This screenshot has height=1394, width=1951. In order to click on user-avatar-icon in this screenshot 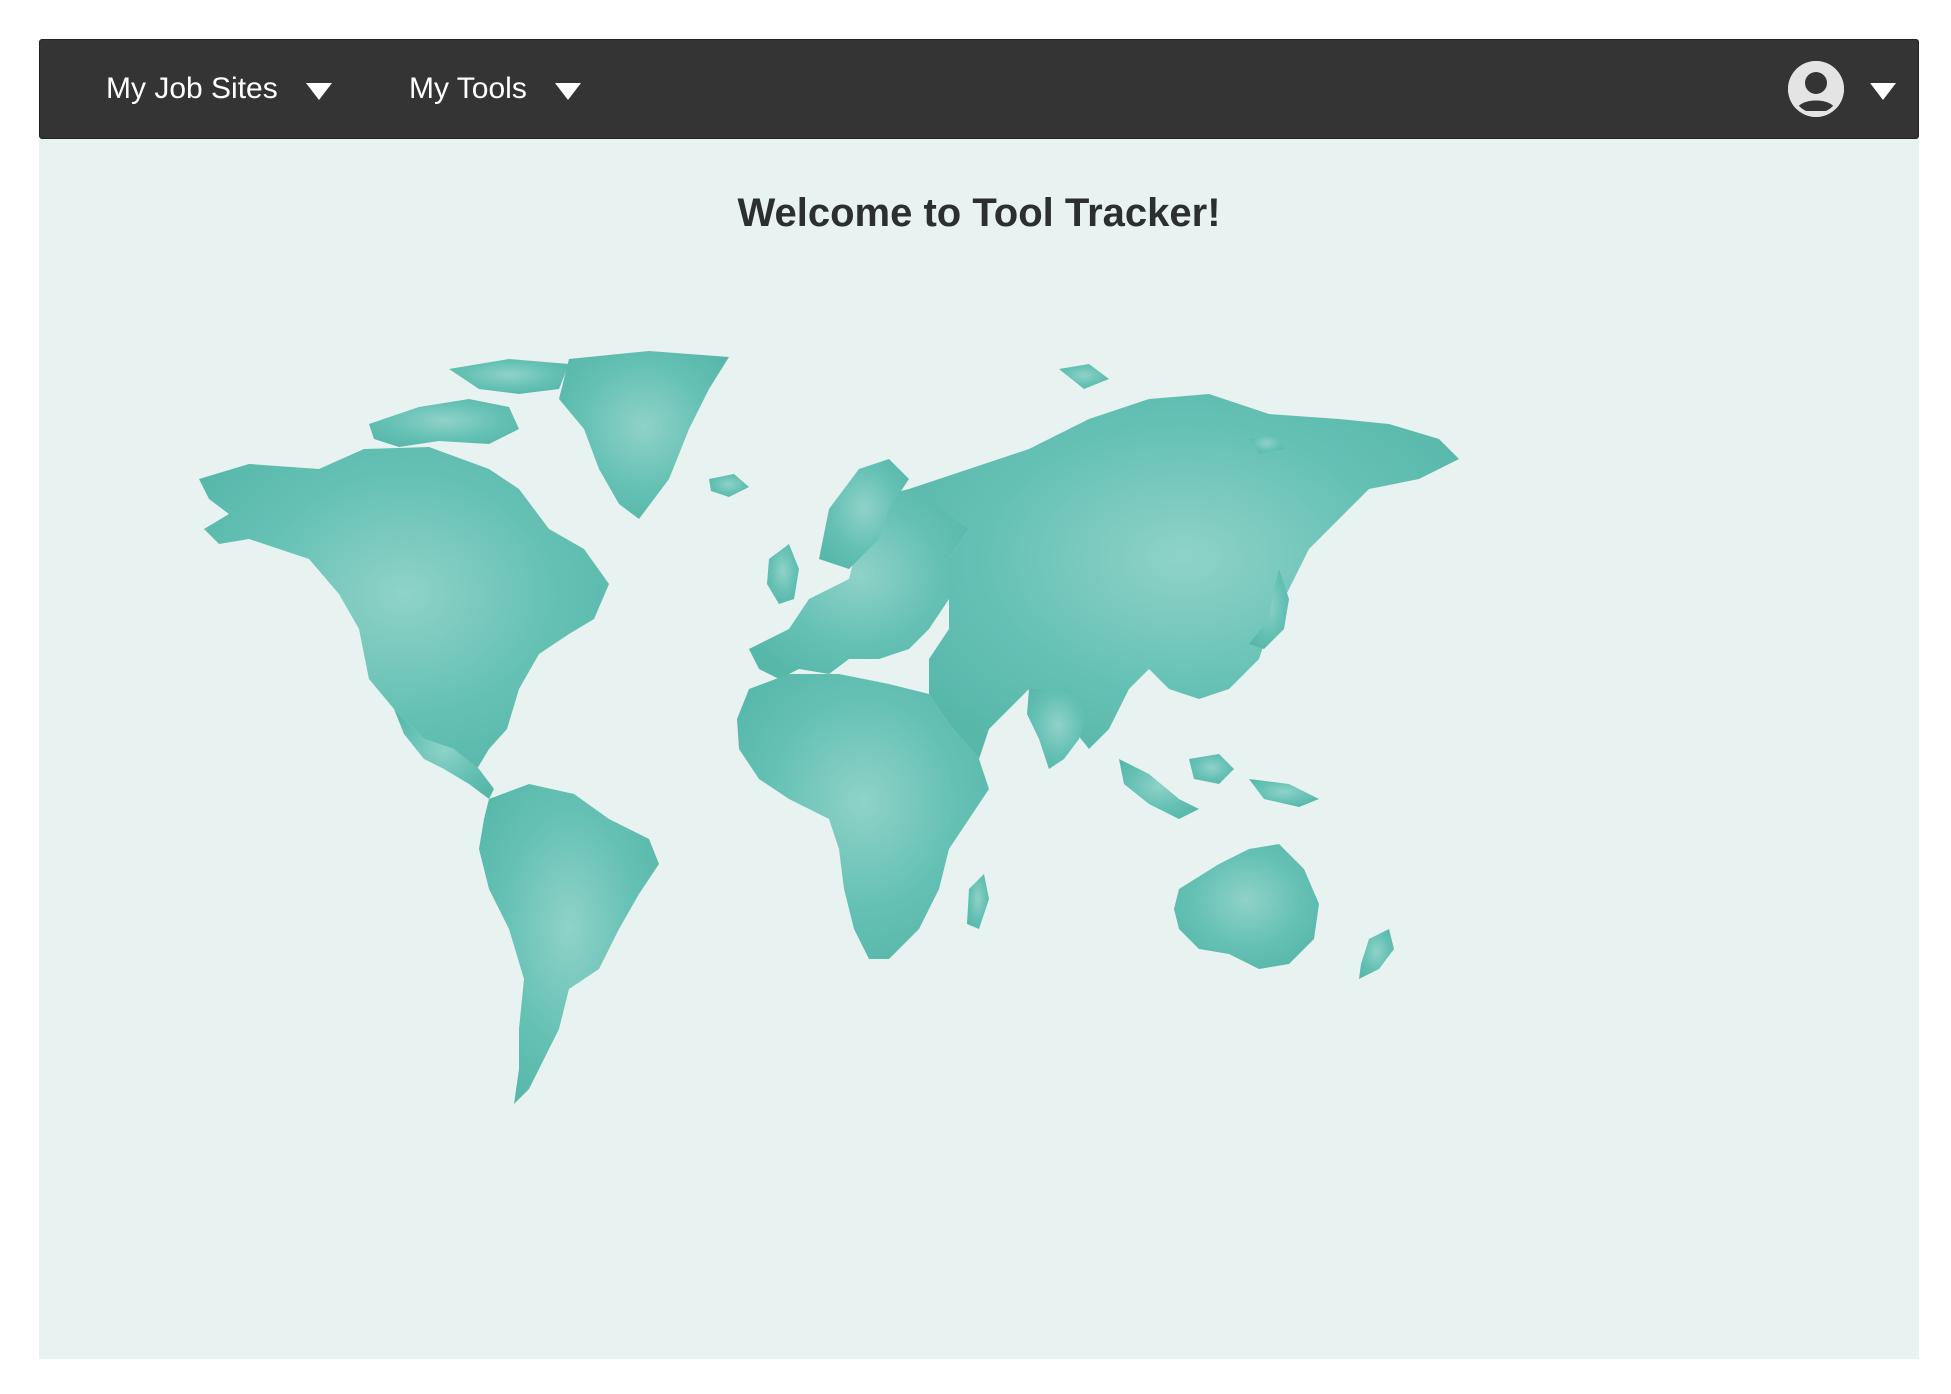, I will do `click(1816, 89)`.